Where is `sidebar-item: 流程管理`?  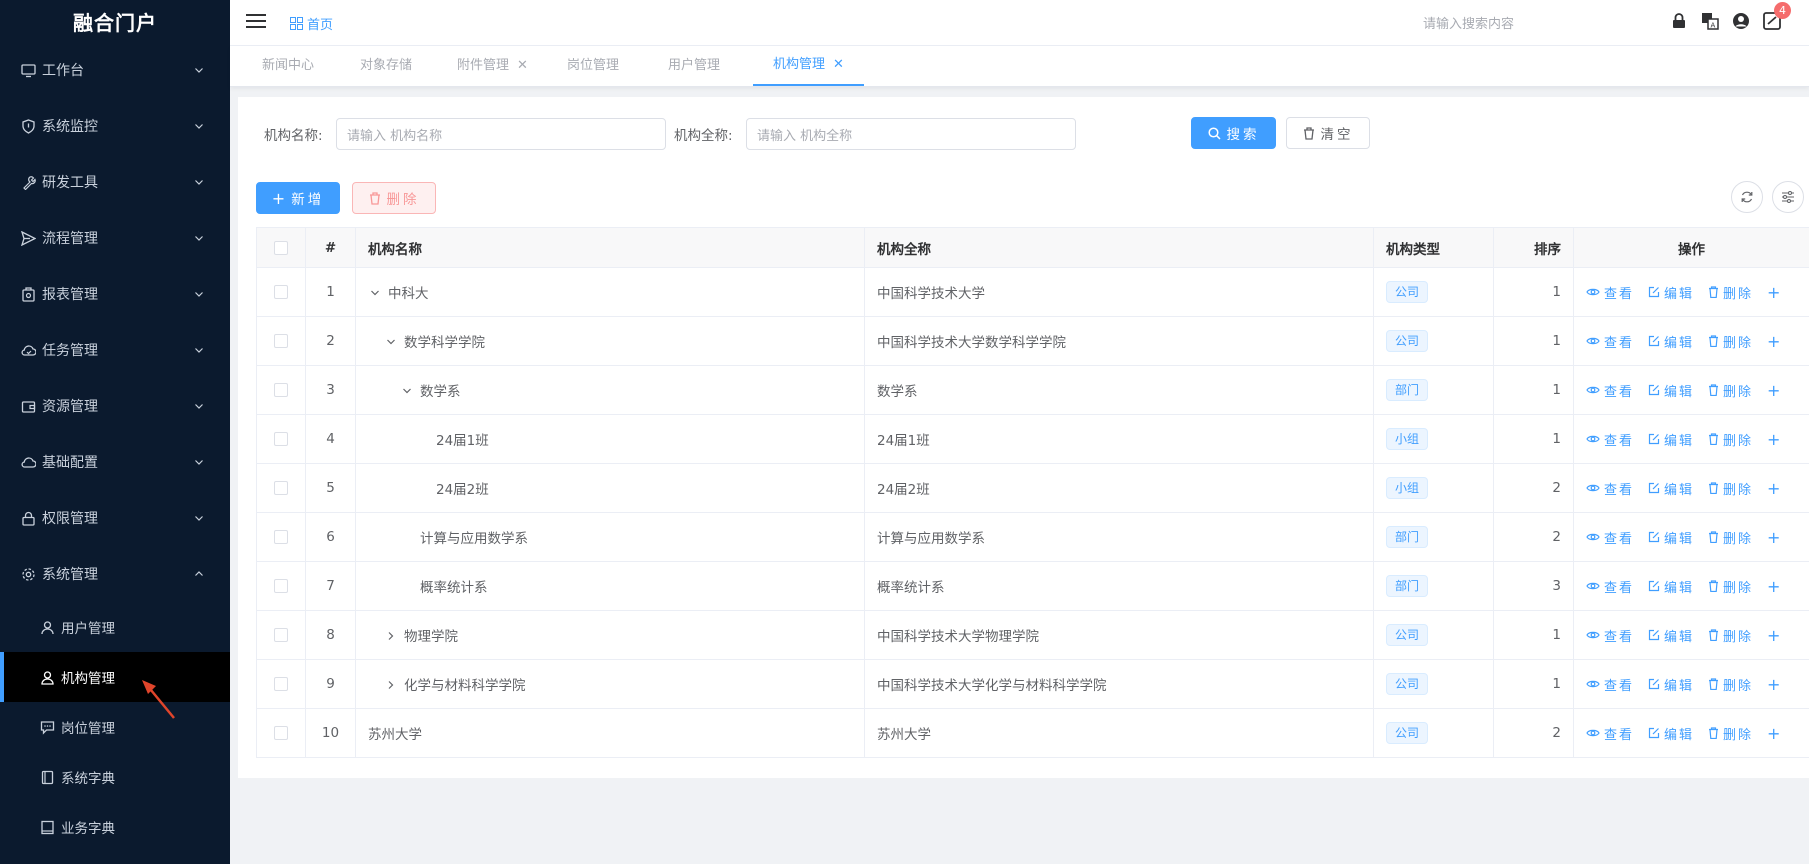 sidebar-item: 流程管理 is located at coordinates (115, 238).